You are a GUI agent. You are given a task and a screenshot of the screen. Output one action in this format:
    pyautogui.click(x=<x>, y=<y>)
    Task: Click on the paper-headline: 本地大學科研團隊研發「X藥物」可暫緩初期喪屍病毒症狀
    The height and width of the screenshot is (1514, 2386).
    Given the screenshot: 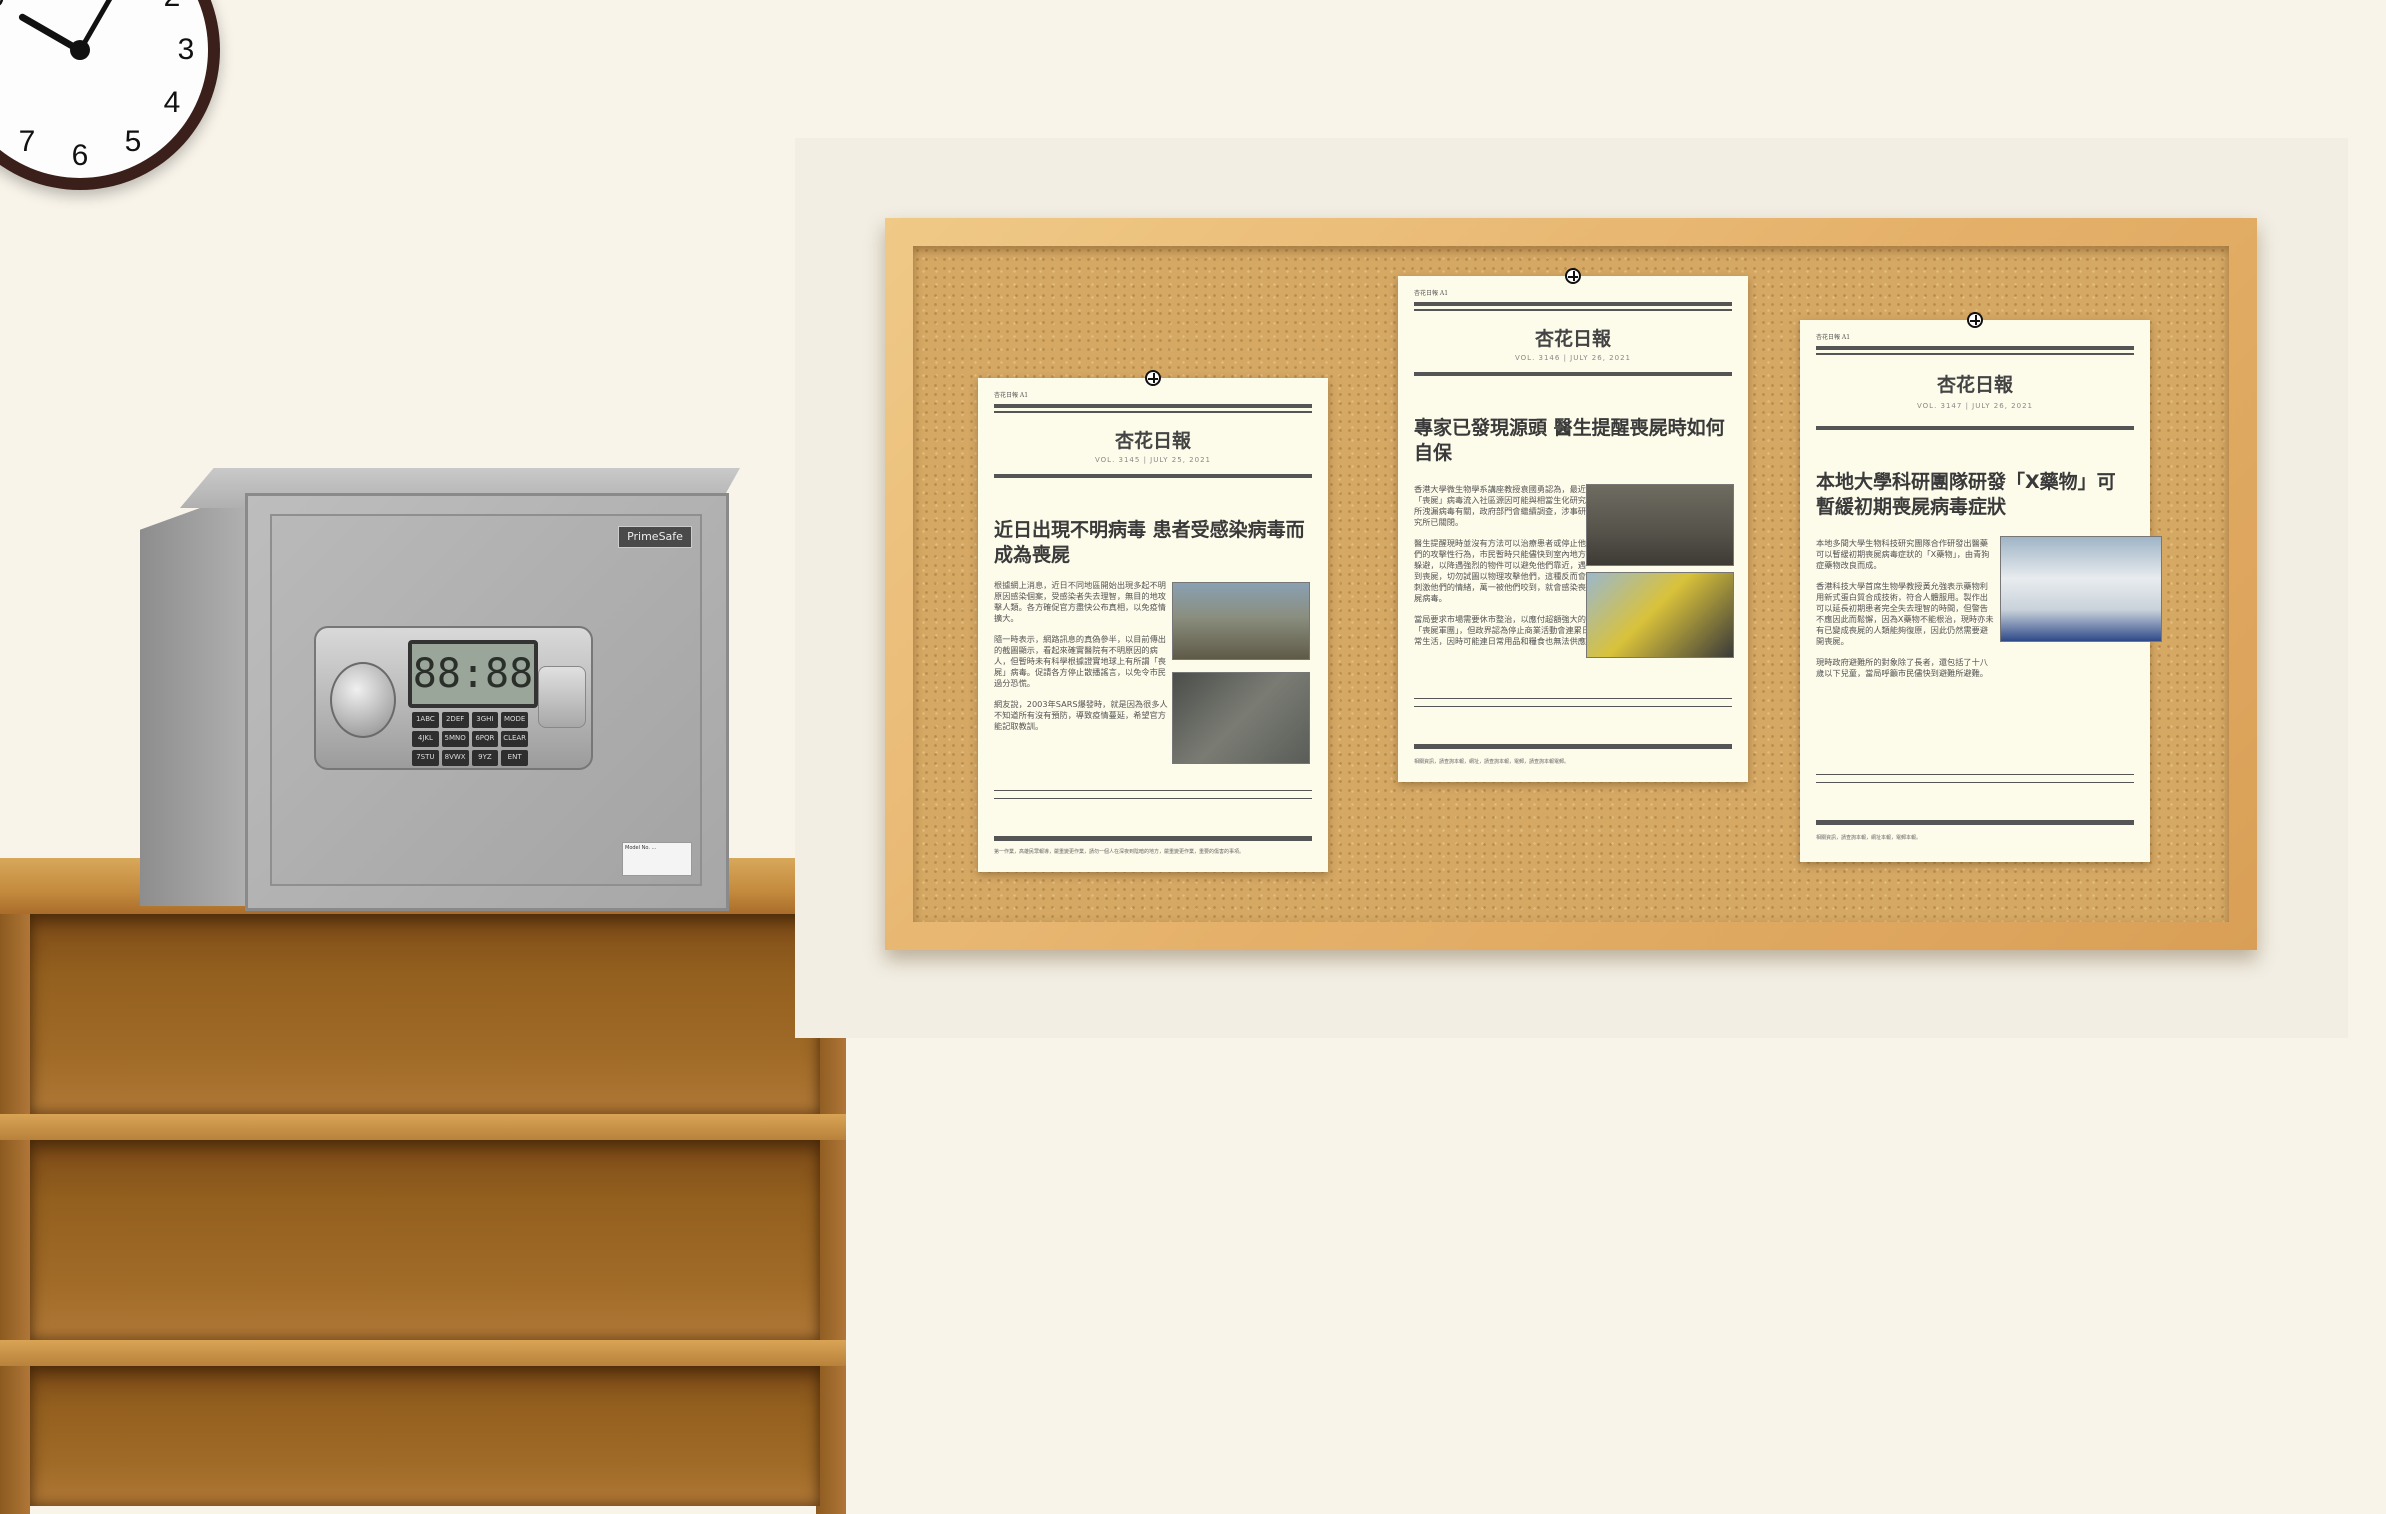 What is the action you would take?
    pyautogui.click(x=1966, y=494)
    